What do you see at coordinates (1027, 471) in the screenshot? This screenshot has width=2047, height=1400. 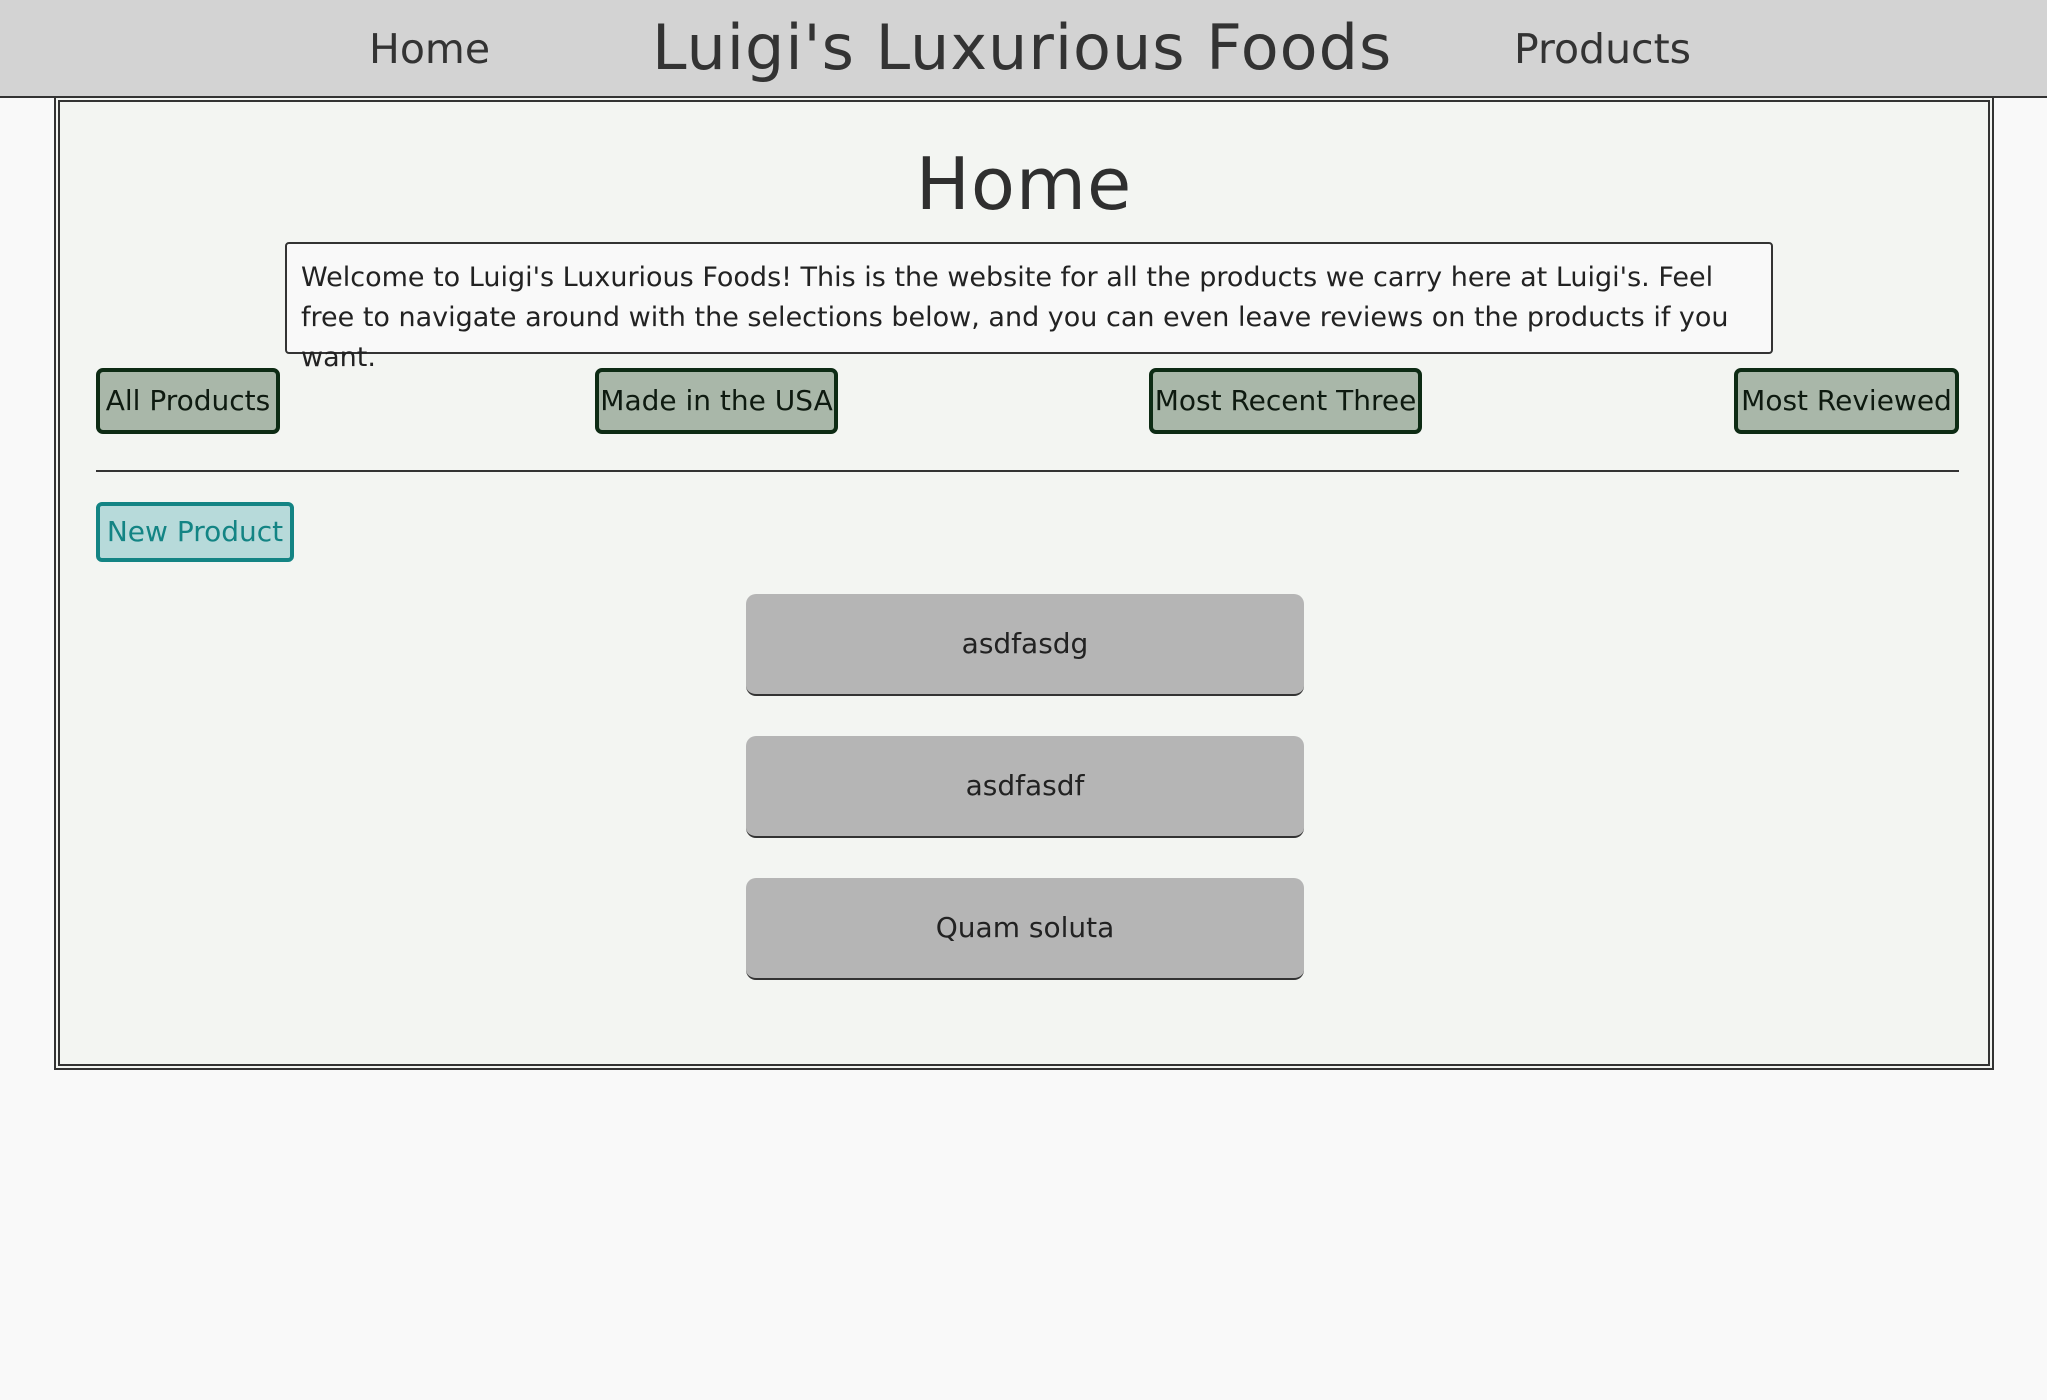 I see `divider` at bounding box center [1027, 471].